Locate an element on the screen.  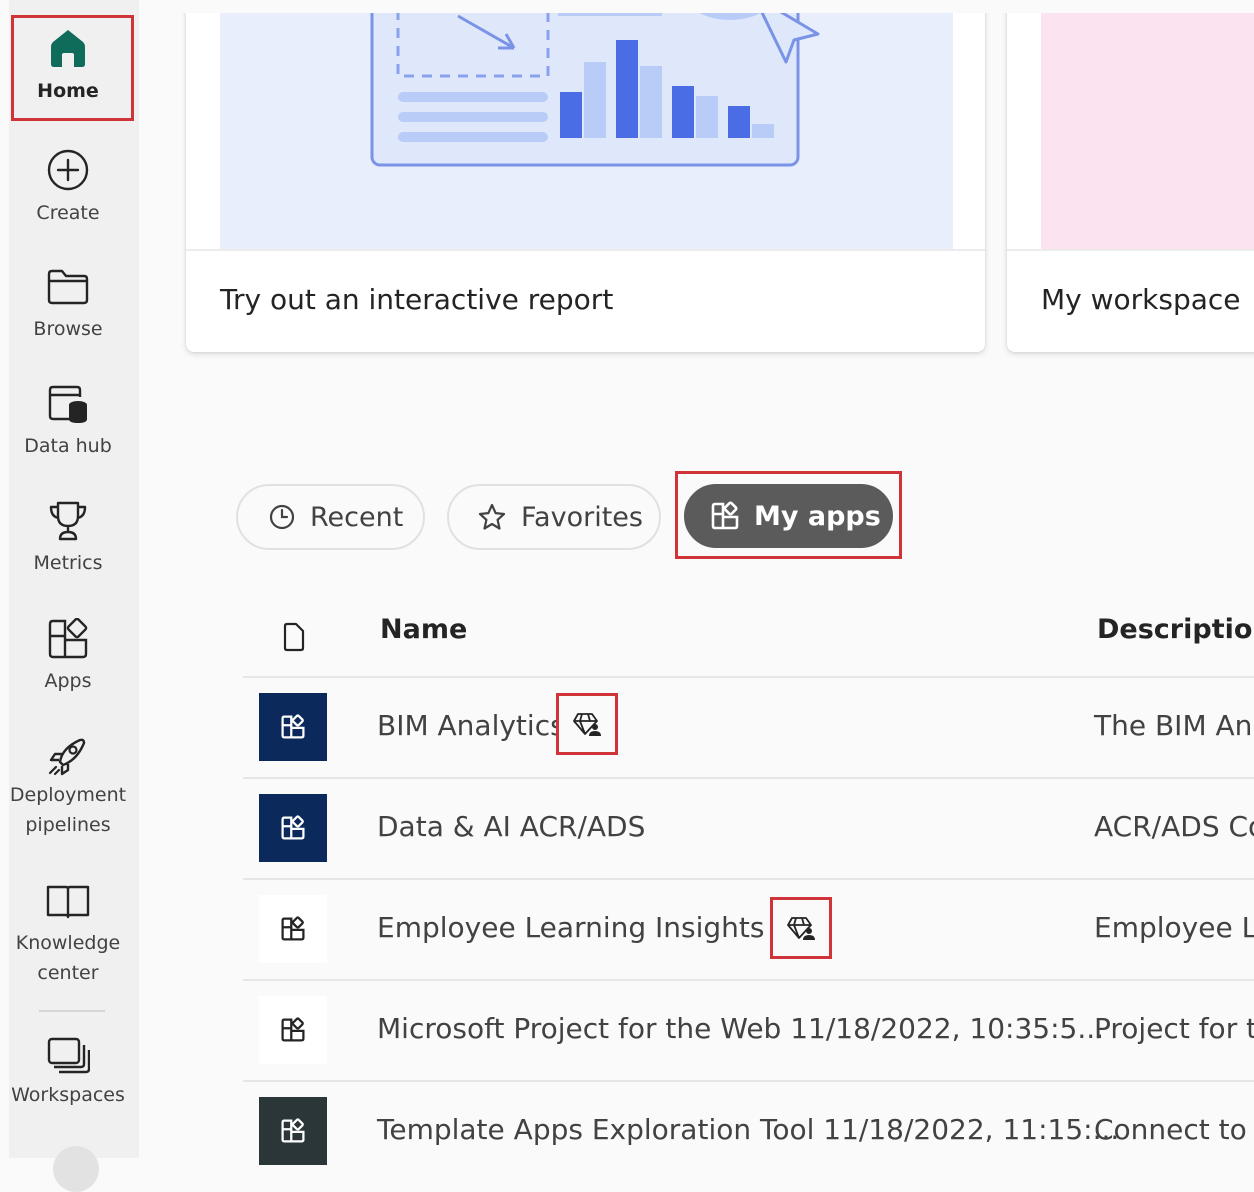
nav-knowledge-label-2: center is located at coordinates (68, 973).